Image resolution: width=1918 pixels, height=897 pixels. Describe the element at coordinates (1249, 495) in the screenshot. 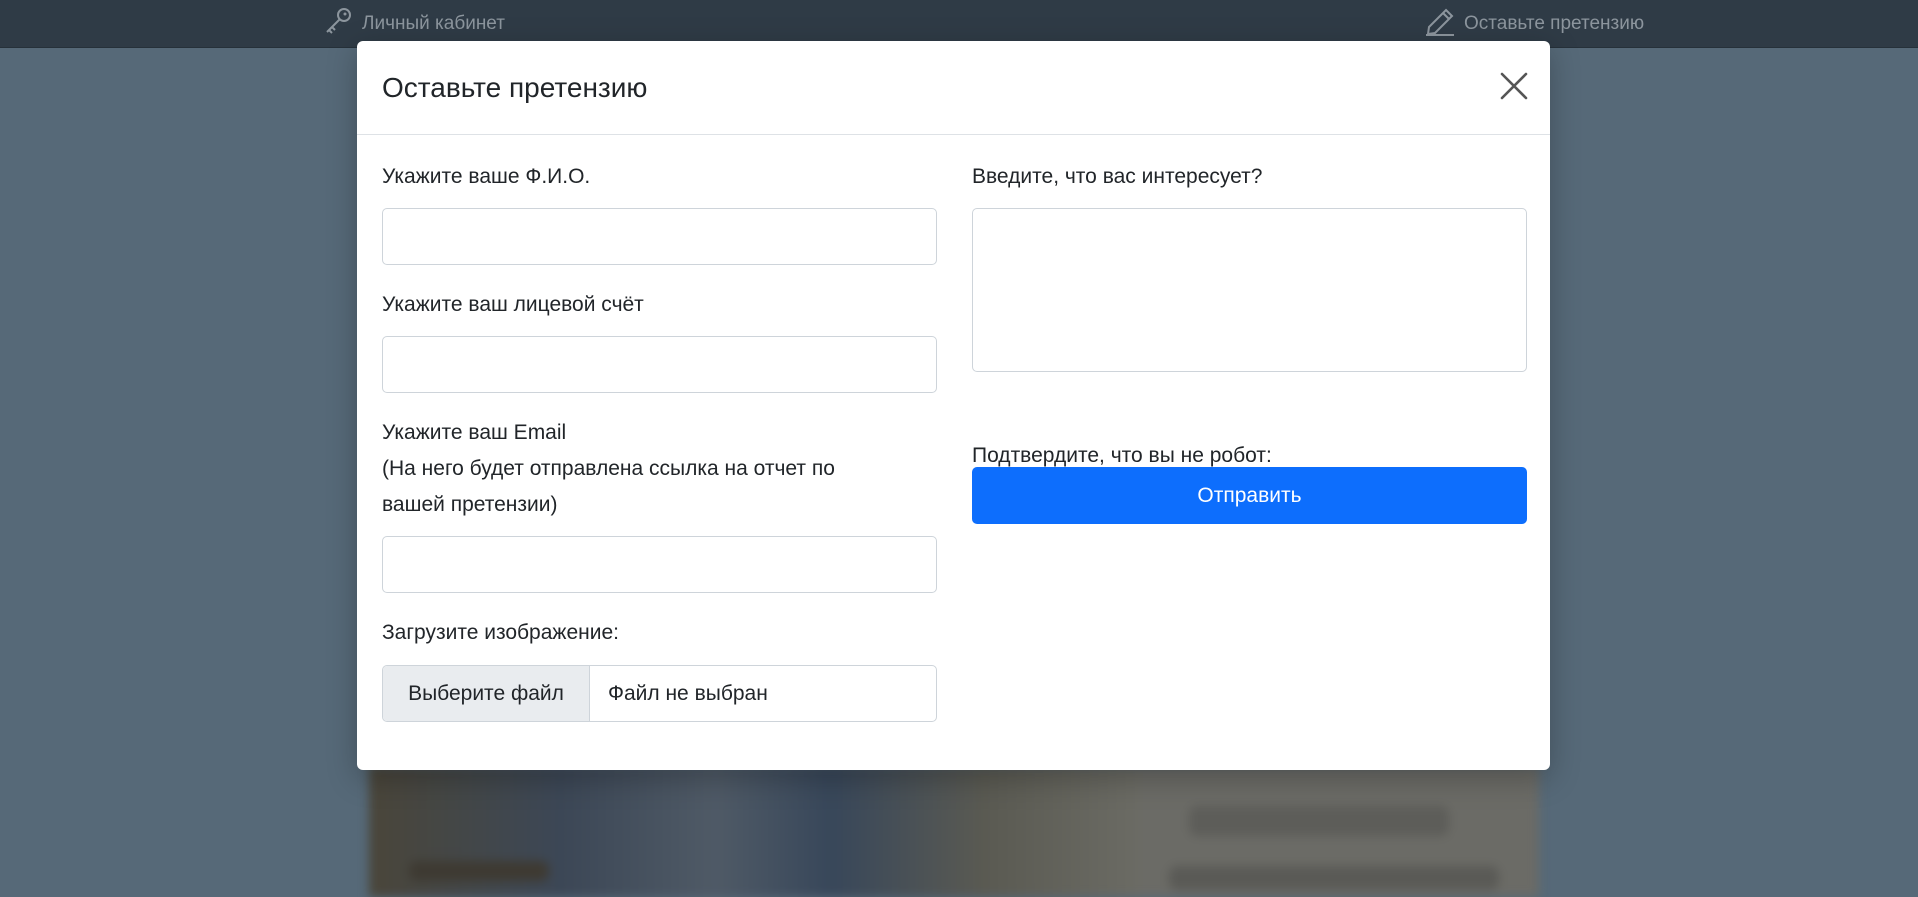

I see `submit-button: Отправить` at that location.